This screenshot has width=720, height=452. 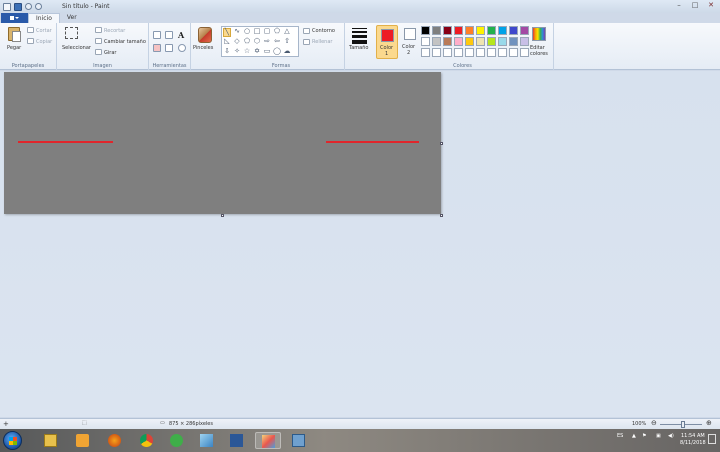 I want to click on tab-home: Inicio, so click(x=44, y=18).